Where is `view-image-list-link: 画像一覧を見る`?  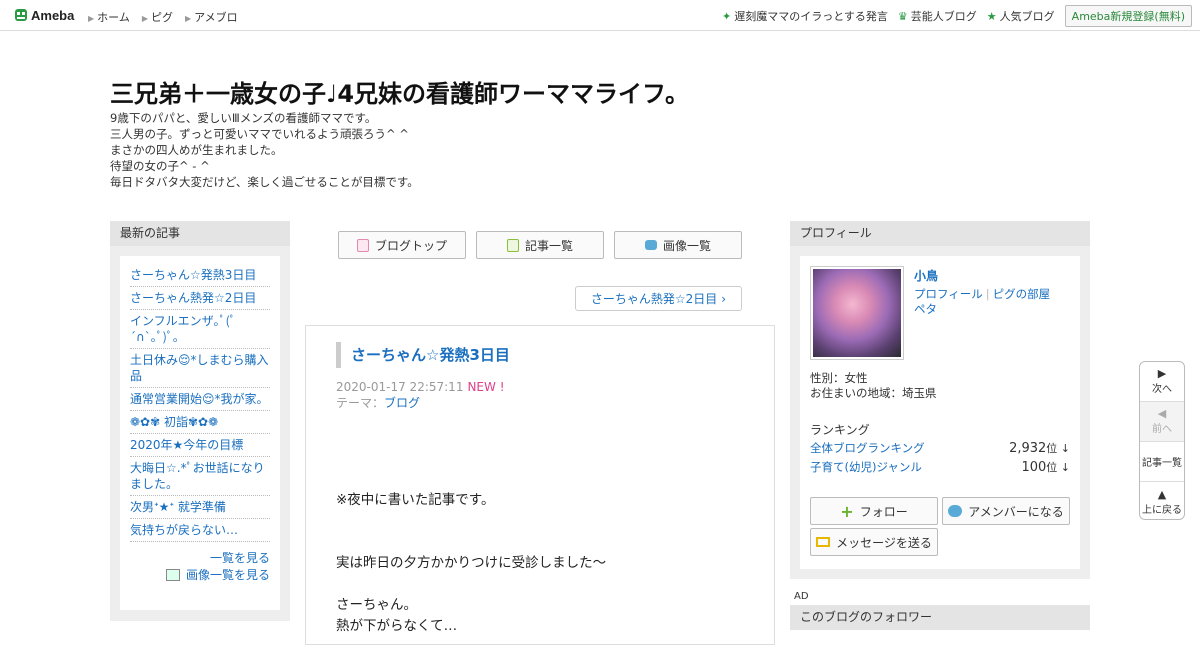 view-image-list-link: 画像一覧を見る is located at coordinates (200, 574).